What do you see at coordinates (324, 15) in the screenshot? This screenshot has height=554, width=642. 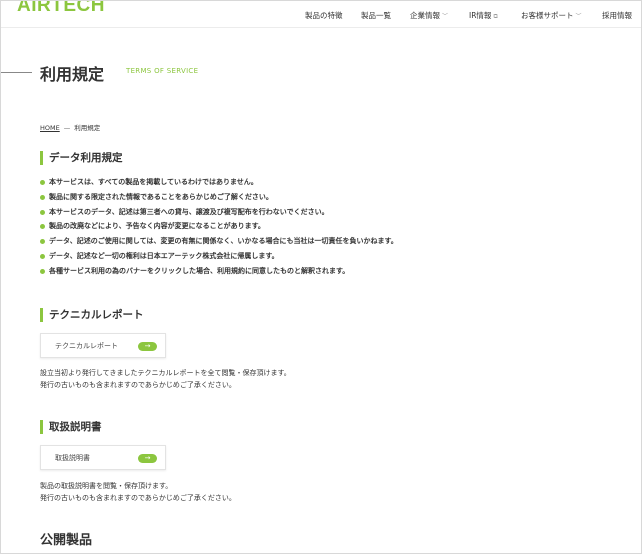 I see `nav-item-features: 製品の特徴` at bounding box center [324, 15].